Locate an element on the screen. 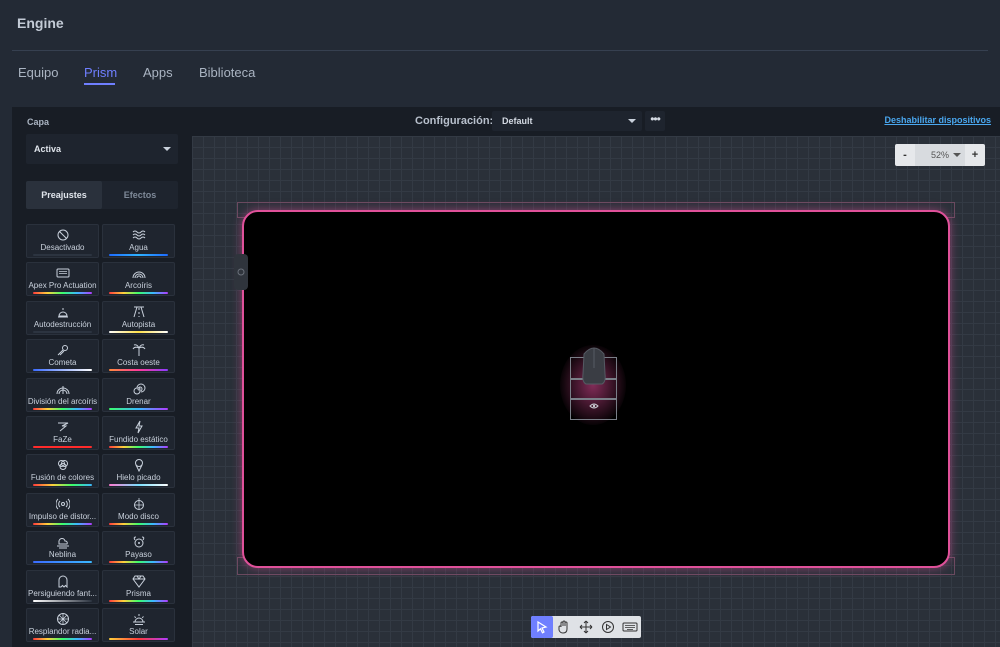  clown-icon is located at coordinates (138, 542).